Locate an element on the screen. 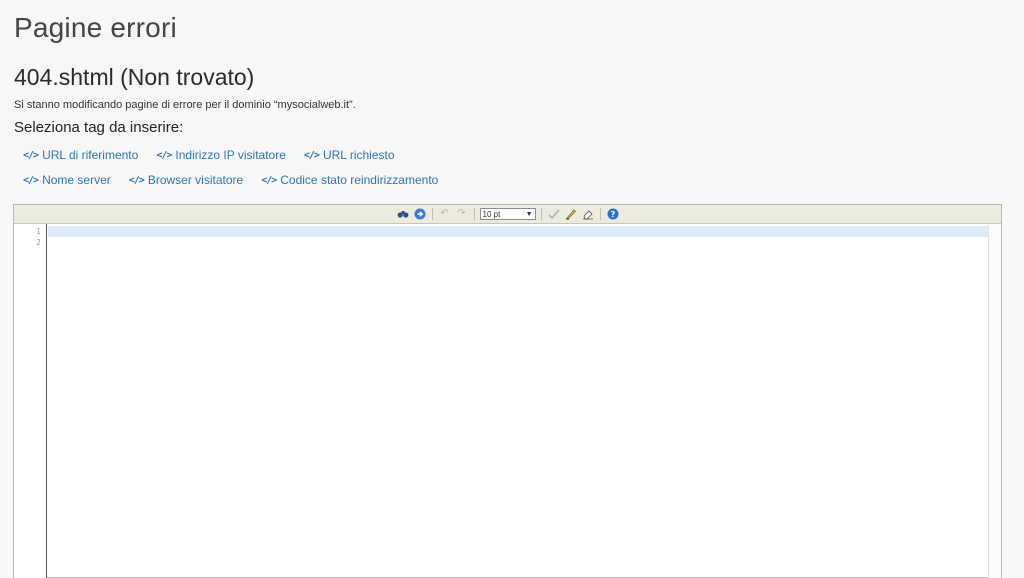  vertical-scrollbar is located at coordinates (994, 401).